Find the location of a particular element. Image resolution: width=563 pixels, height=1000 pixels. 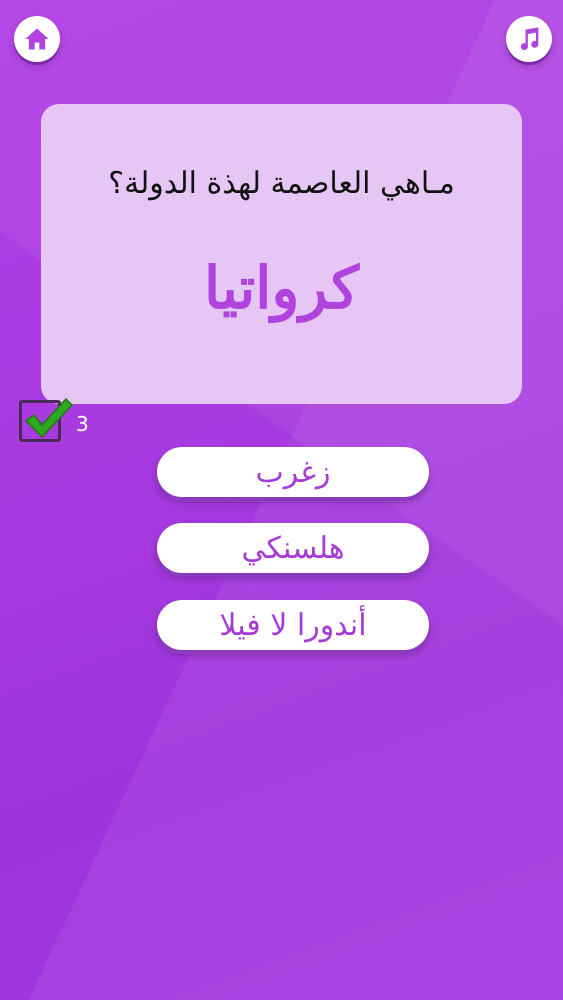

home-button is located at coordinates (37, 39).